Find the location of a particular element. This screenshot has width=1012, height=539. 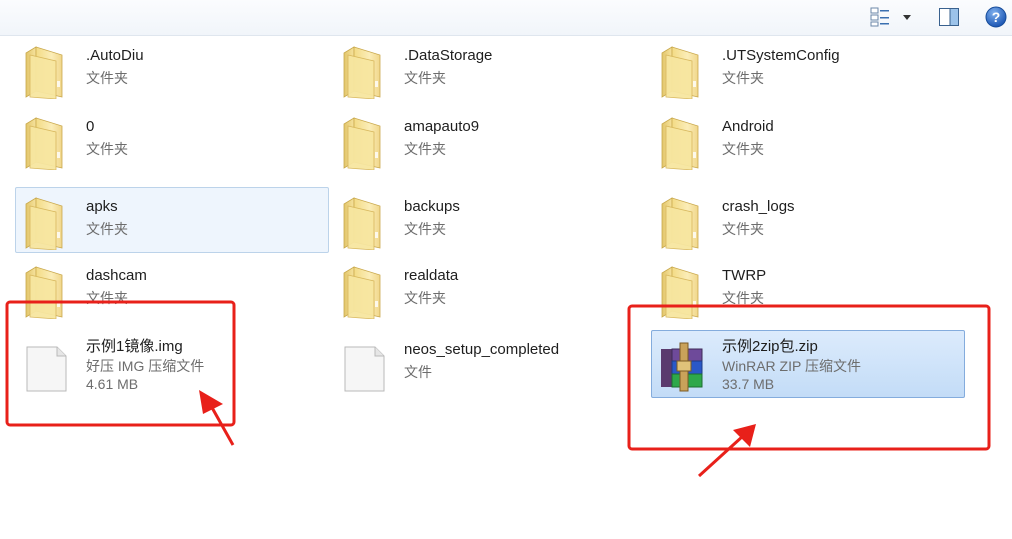

help-icon: ? is located at coordinates (996, 17).